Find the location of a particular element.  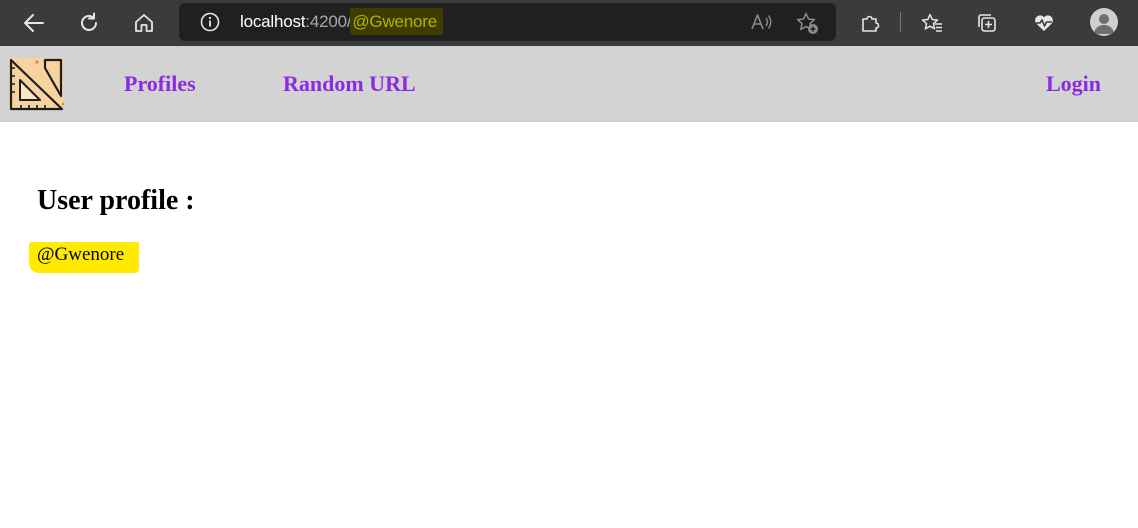

nav-link-login: Login is located at coordinates (1073, 84).